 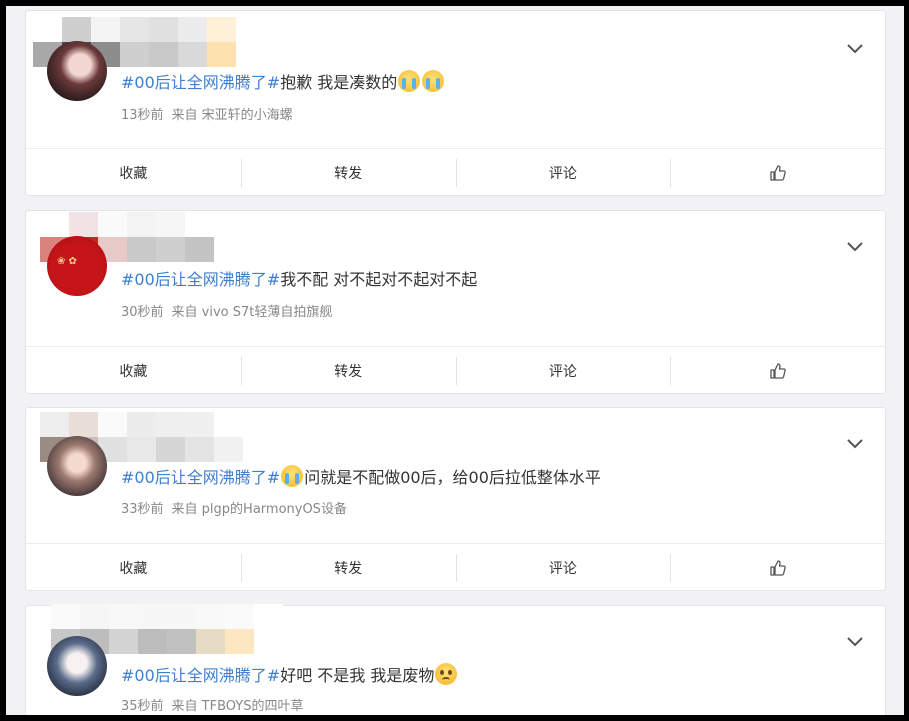 What do you see at coordinates (237, 706) in the screenshot?
I see `post-source: 来自 TFBOYS的四叶草` at bounding box center [237, 706].